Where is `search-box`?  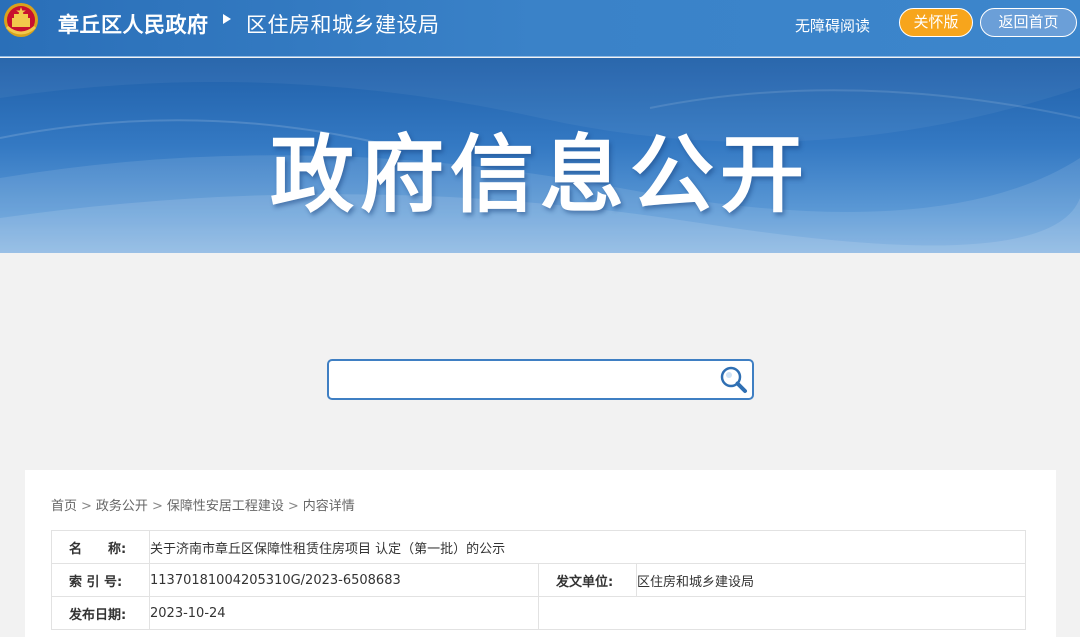
search-box is located at coordinates (540, 379).